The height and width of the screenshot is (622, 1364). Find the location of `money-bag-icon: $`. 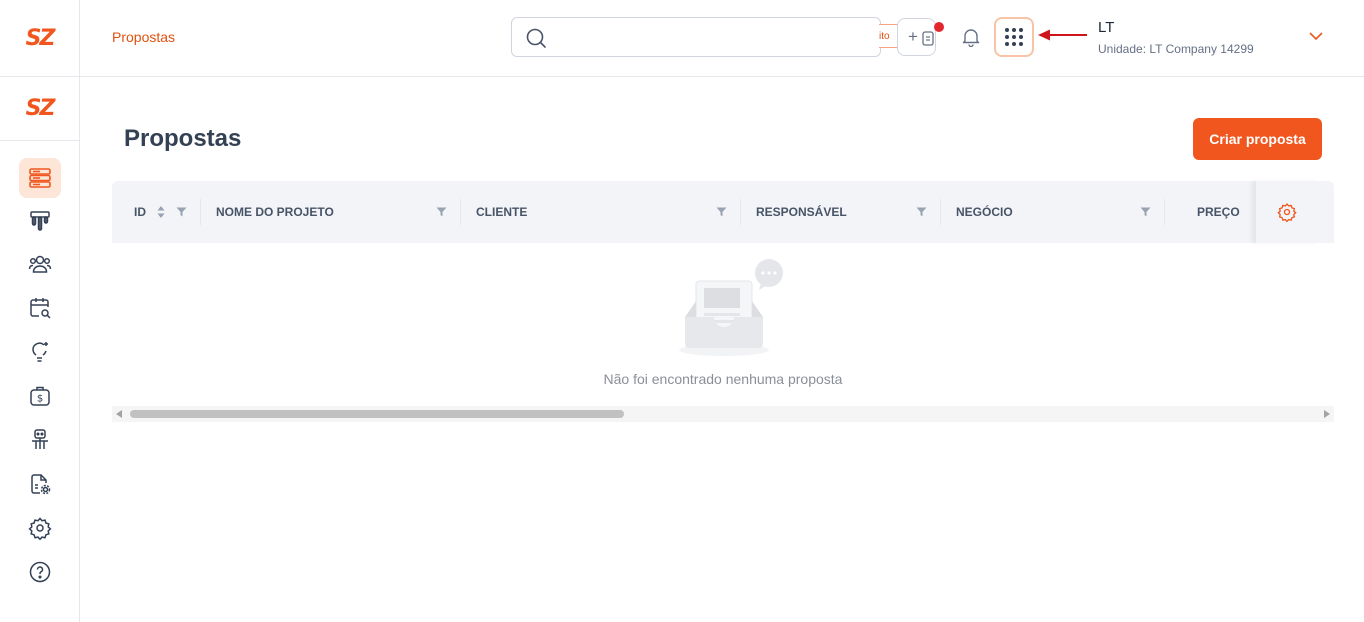

money-bag-icon: $ is located at coordinates (40, 396).